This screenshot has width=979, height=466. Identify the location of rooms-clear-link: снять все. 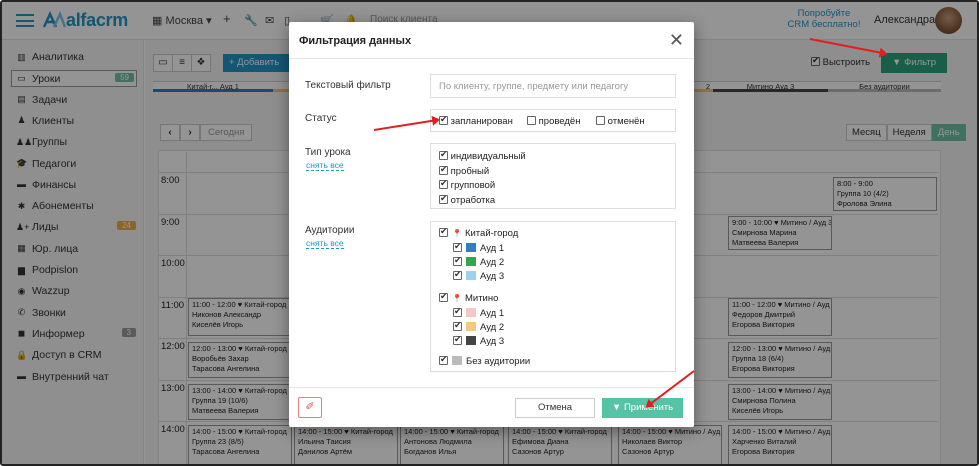
(325, 243).